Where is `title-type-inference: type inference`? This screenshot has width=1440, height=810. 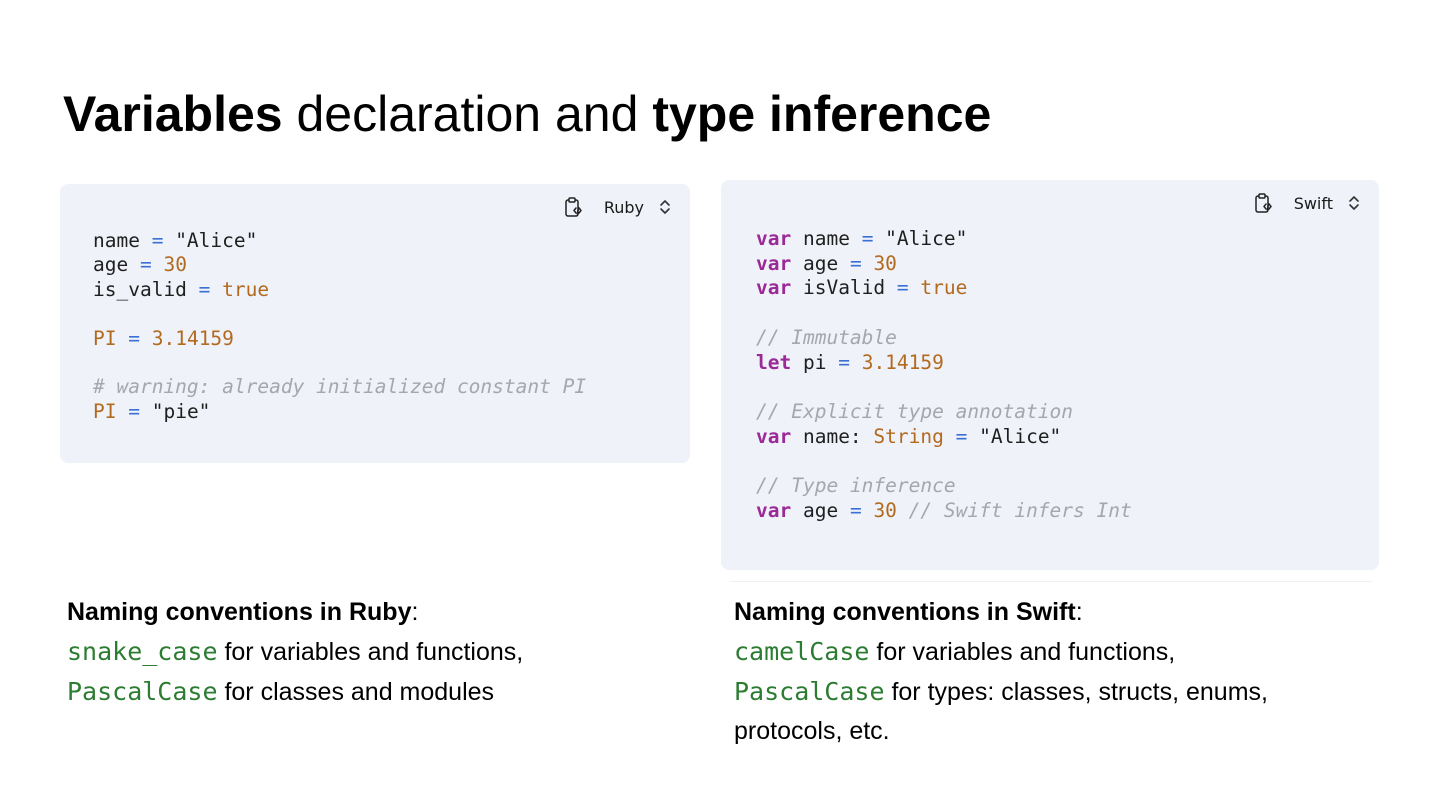
title-type-inference: type inference is located at coordinates (822, 114).